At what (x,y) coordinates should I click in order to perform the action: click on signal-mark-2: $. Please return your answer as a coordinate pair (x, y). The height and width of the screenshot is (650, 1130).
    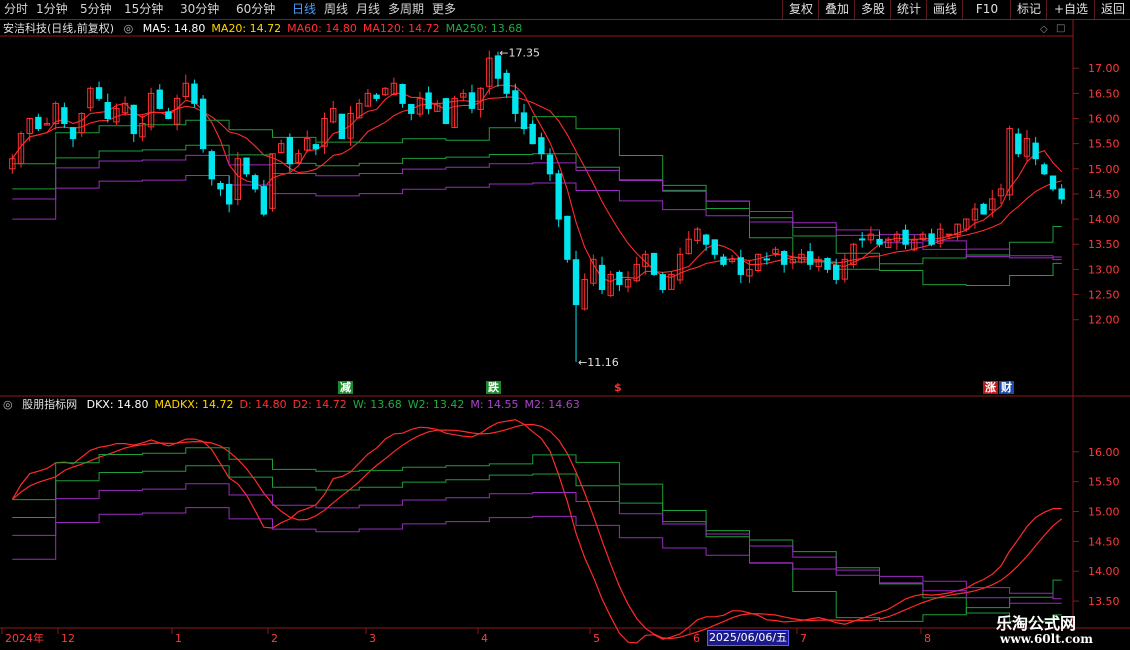
    Looking at the image, I should click on (618, 387).